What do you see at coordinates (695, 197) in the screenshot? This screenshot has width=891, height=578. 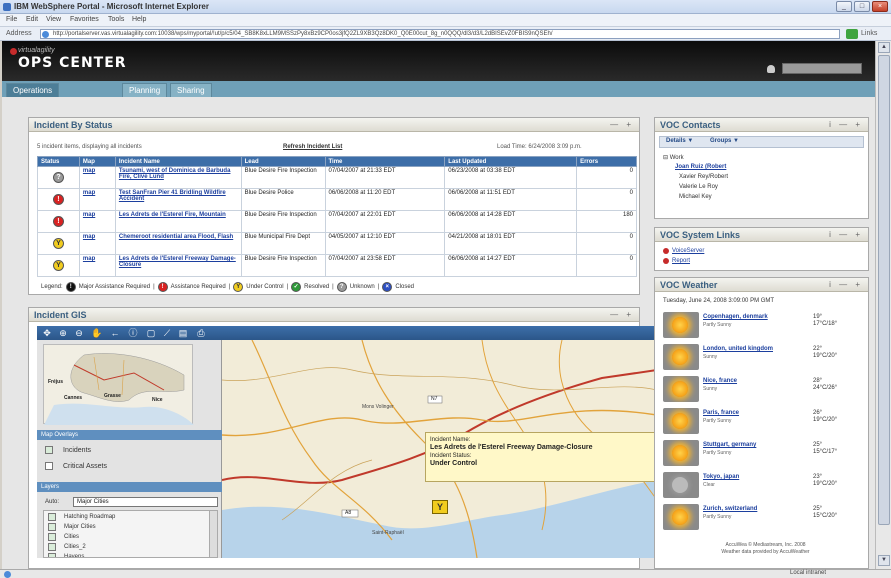 I see `contact-item: Michael Key` at bounding box center [695, 197].